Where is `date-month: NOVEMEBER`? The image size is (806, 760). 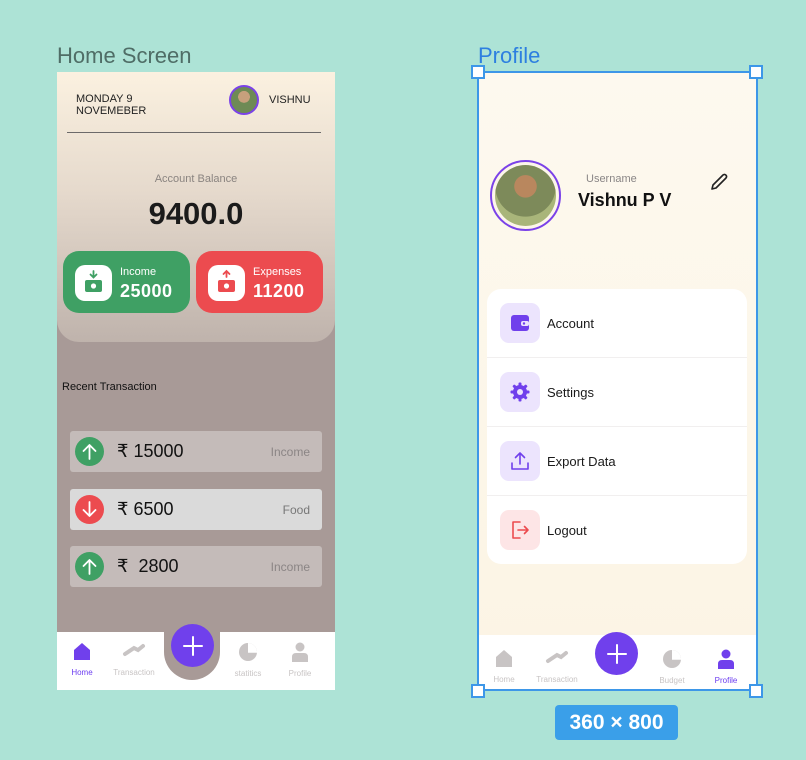 date-month: NOVEMEBER is located at coordinates (111, 111).